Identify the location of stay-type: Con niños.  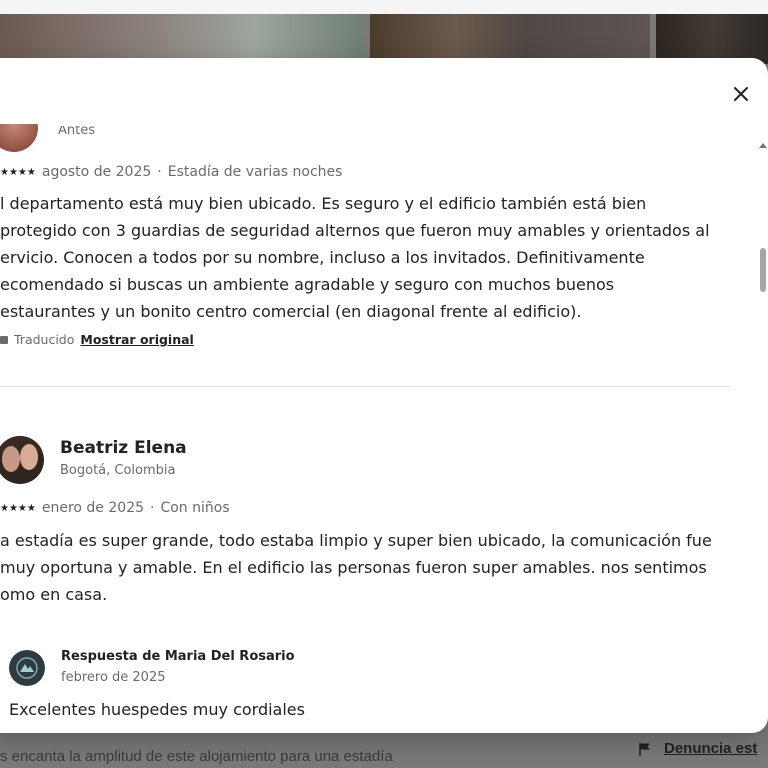
(195, 508).